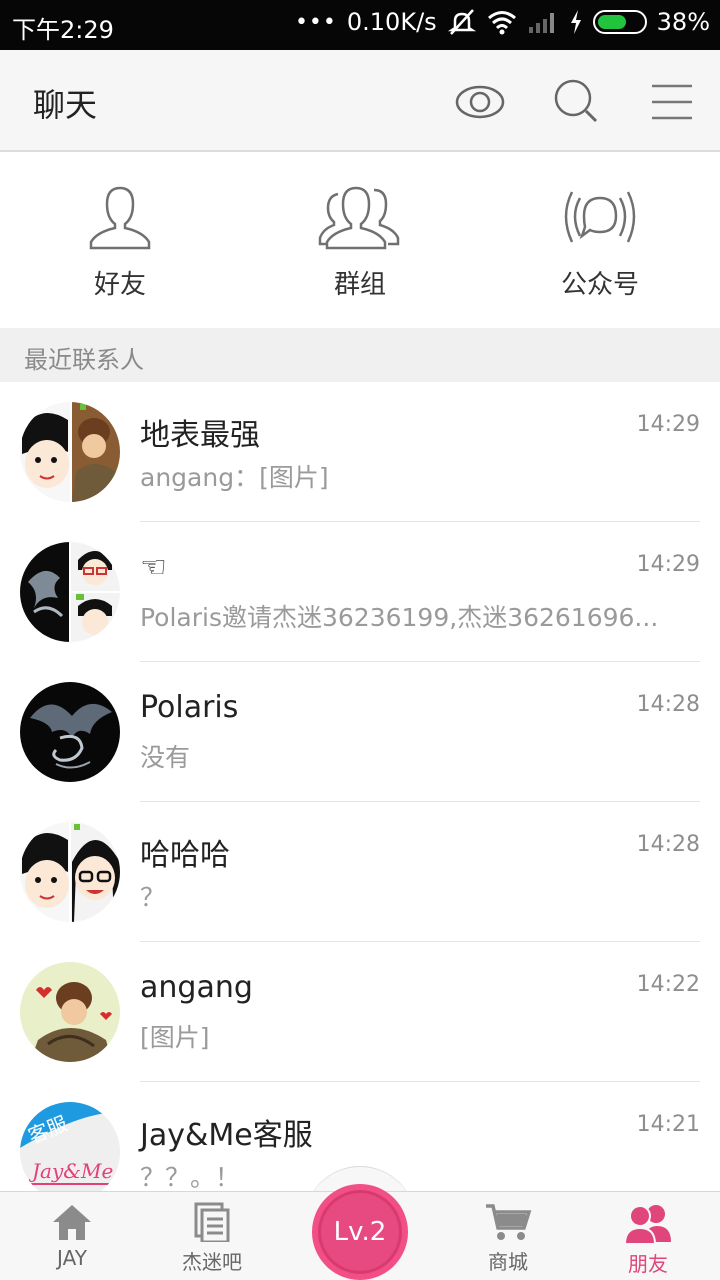 Image resolution: width=720 pixels, height=1280 pixels. What do you see at coordinates (360, 732) in the screenshot?
I see `conversation-row: Polaris 14:28 没有` at bounding box center [360, 732].